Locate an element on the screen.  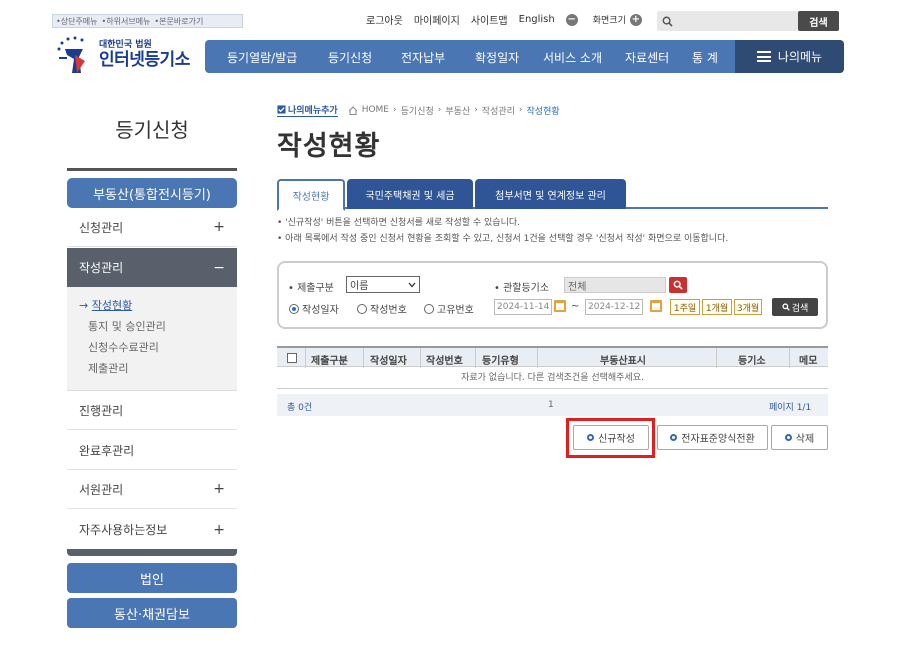
col-reg-type: 등기유형 is located at coordinates (500, 361).